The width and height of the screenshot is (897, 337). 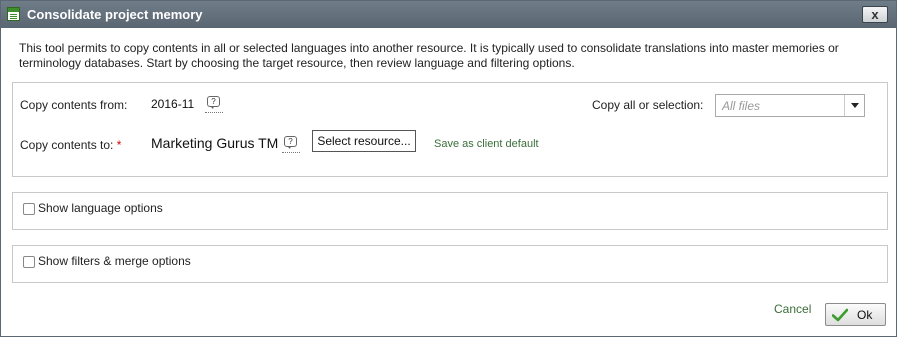 What do you see at coordinates (790, 105) in the screenshot?
I see `file-selection-dropdown: All files` at bounding box center [790, 105].